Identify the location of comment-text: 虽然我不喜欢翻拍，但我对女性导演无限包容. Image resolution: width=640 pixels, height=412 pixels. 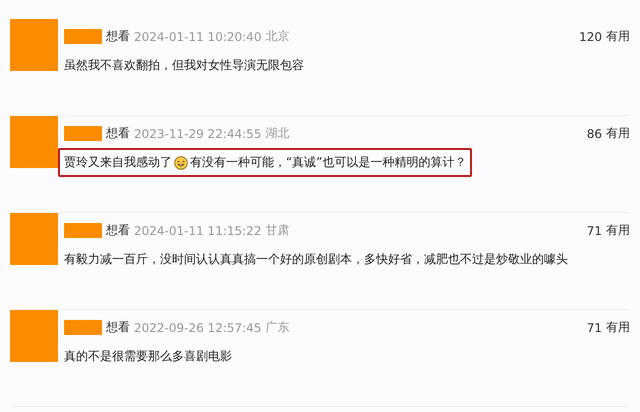
(184, 65).